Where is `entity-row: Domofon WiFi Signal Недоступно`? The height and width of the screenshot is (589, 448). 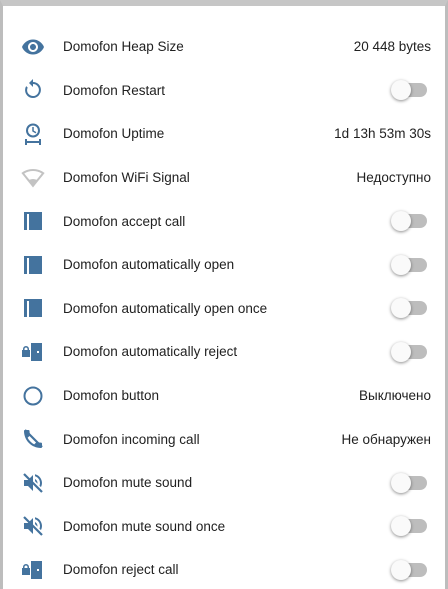
entity-row: Domofon WiFi Signal Недоступно is located at coordinates (224, 178).